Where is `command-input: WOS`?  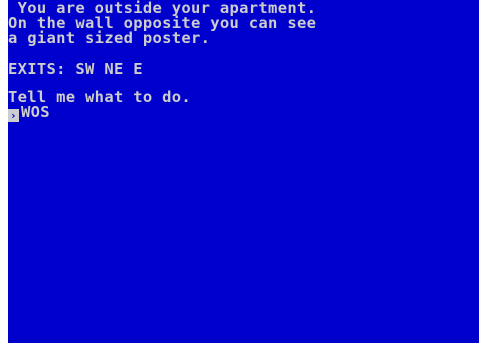
command-input: WOS is located at coordinates (35, 112).